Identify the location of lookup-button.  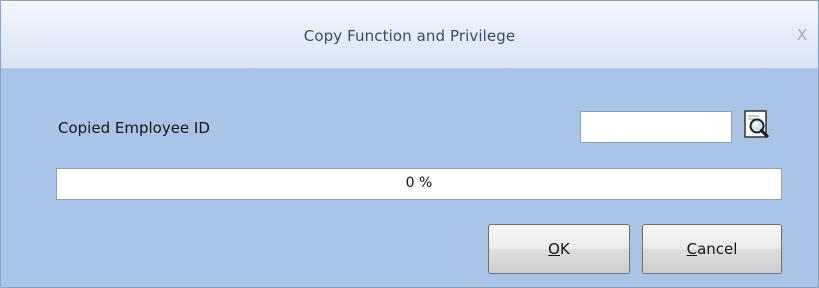
(760, 125).